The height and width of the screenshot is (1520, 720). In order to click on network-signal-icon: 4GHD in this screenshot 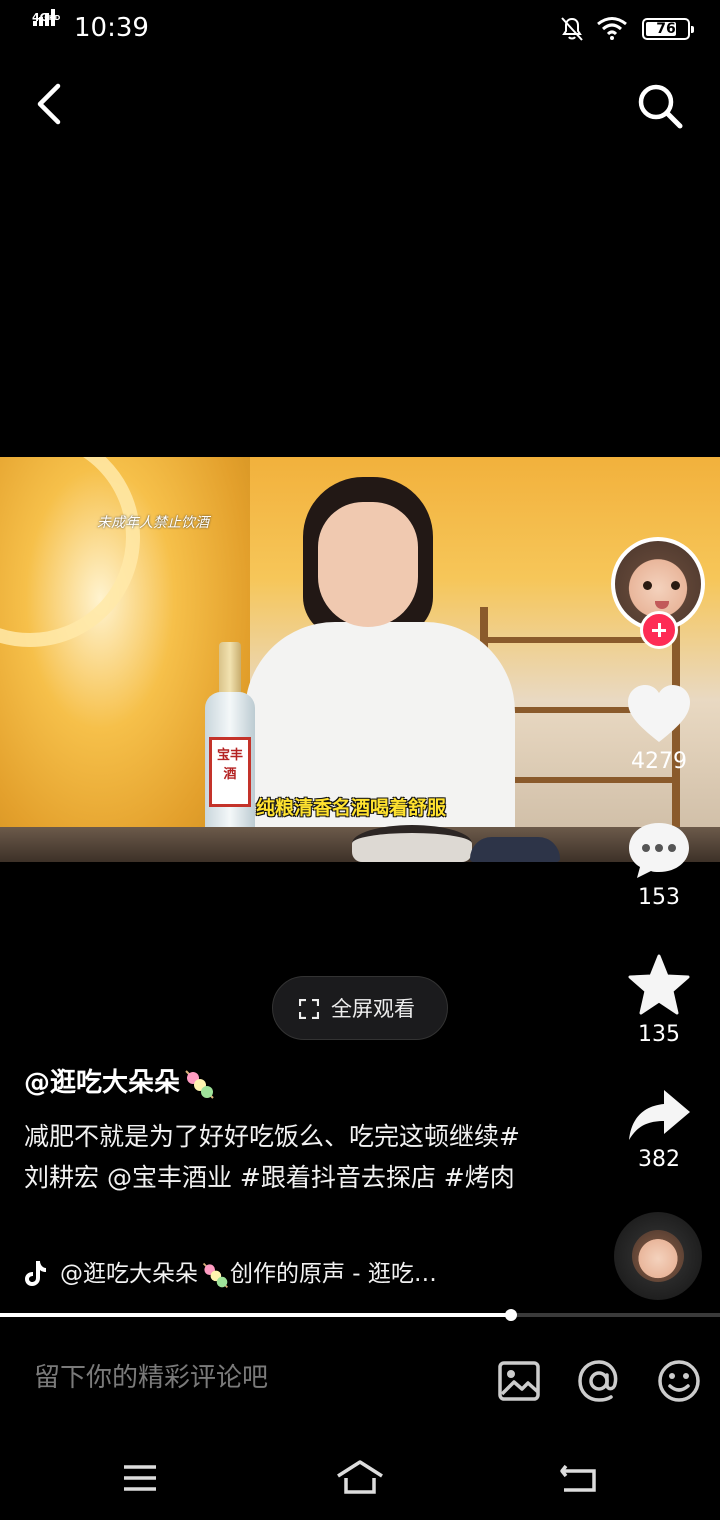, I will do `click(49, 25)`.